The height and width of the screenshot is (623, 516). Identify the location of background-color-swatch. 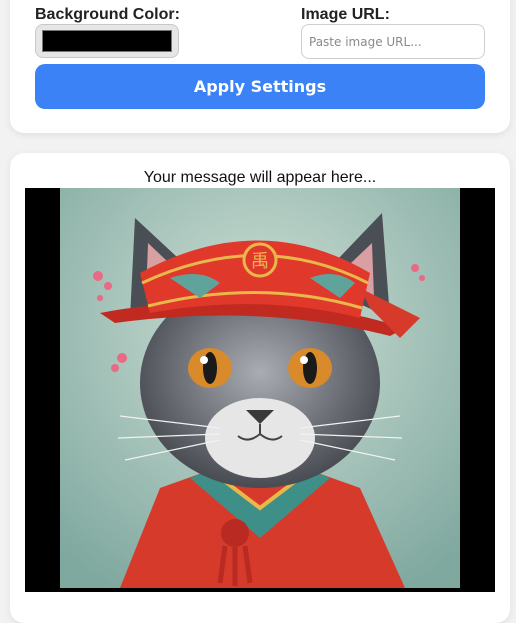
(107, 41).